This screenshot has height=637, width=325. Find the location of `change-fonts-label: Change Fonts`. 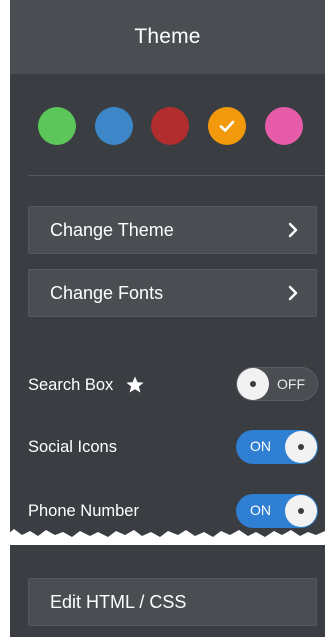

change-fonts-label: Change Fonts is located at coordinates (107, 292).